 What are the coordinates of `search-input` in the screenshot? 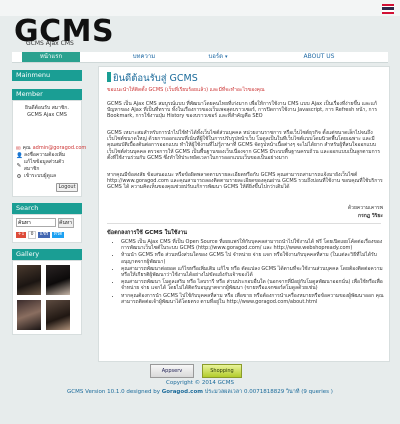 It's located at (36, 222).